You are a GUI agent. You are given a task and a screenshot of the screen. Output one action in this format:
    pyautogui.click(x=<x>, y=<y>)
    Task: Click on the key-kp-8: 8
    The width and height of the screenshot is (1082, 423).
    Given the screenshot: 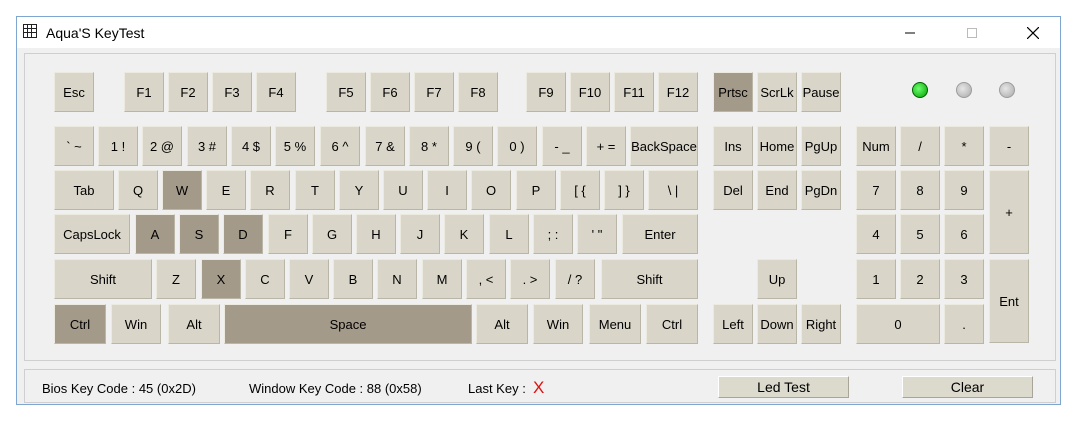 What is the action you would take?
    pyautogui.click(x=920, y=190)
    